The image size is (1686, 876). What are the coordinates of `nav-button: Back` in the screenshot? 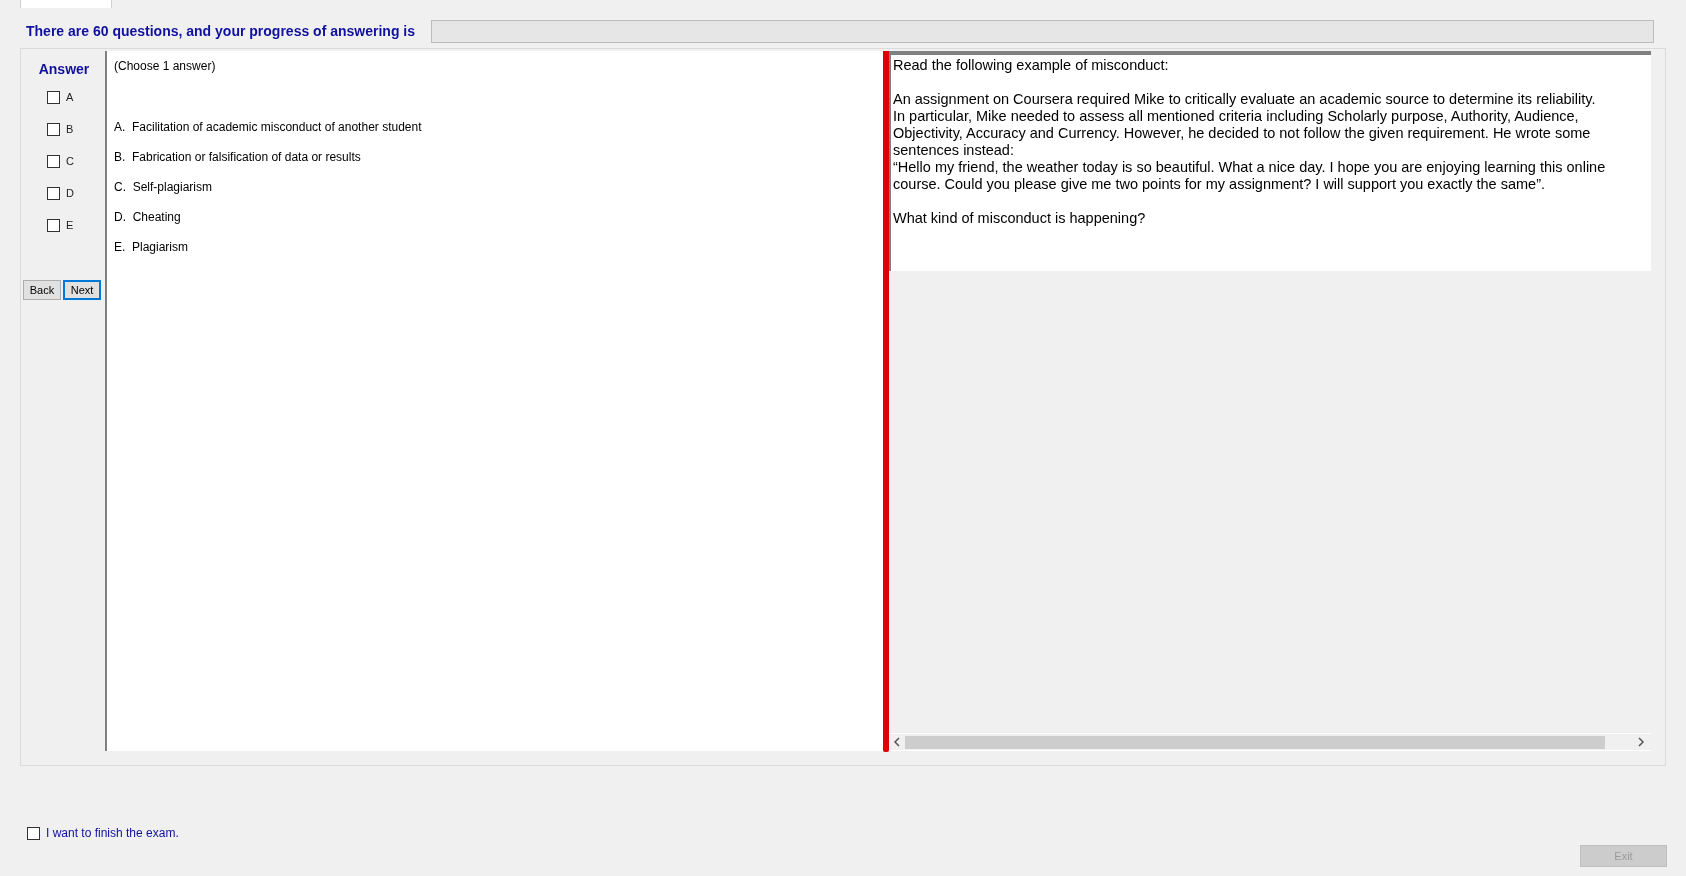 It's located at (42, 290).